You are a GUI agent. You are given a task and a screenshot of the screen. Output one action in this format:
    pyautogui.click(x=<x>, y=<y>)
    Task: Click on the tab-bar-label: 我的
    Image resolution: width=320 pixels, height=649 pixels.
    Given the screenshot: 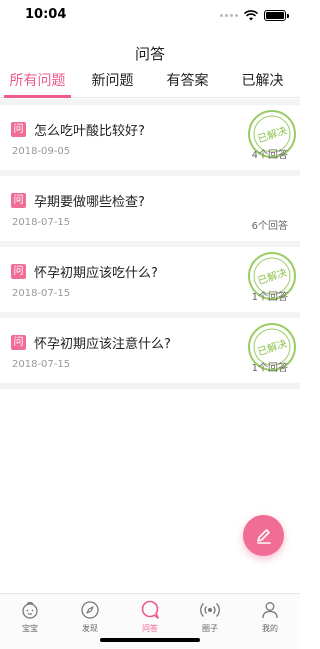 What is the action you would take?
    pyautogui.click(x=270, y=628)
    